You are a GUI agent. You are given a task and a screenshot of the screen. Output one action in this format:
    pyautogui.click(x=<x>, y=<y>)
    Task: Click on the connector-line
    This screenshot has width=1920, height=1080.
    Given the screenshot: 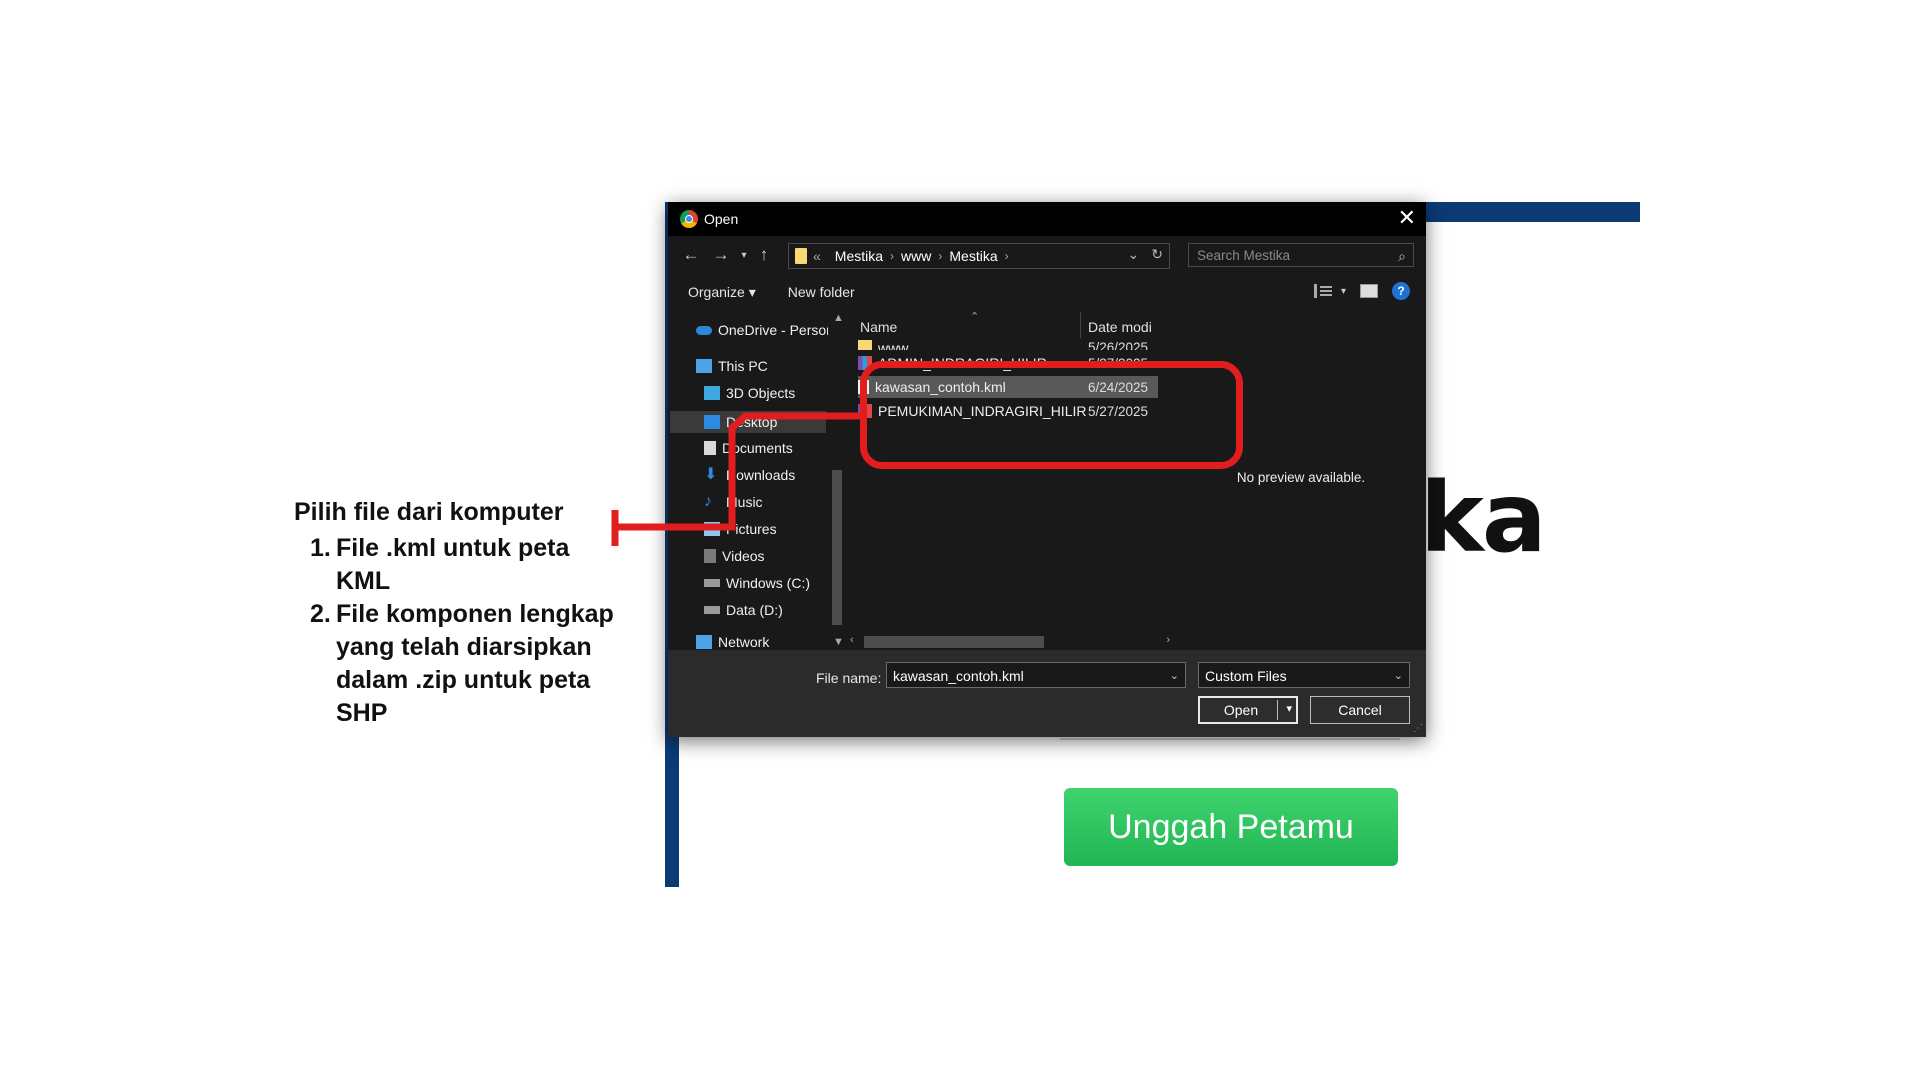 What is the action you would take?
    pyautogui.click(x=738, y=471)
    